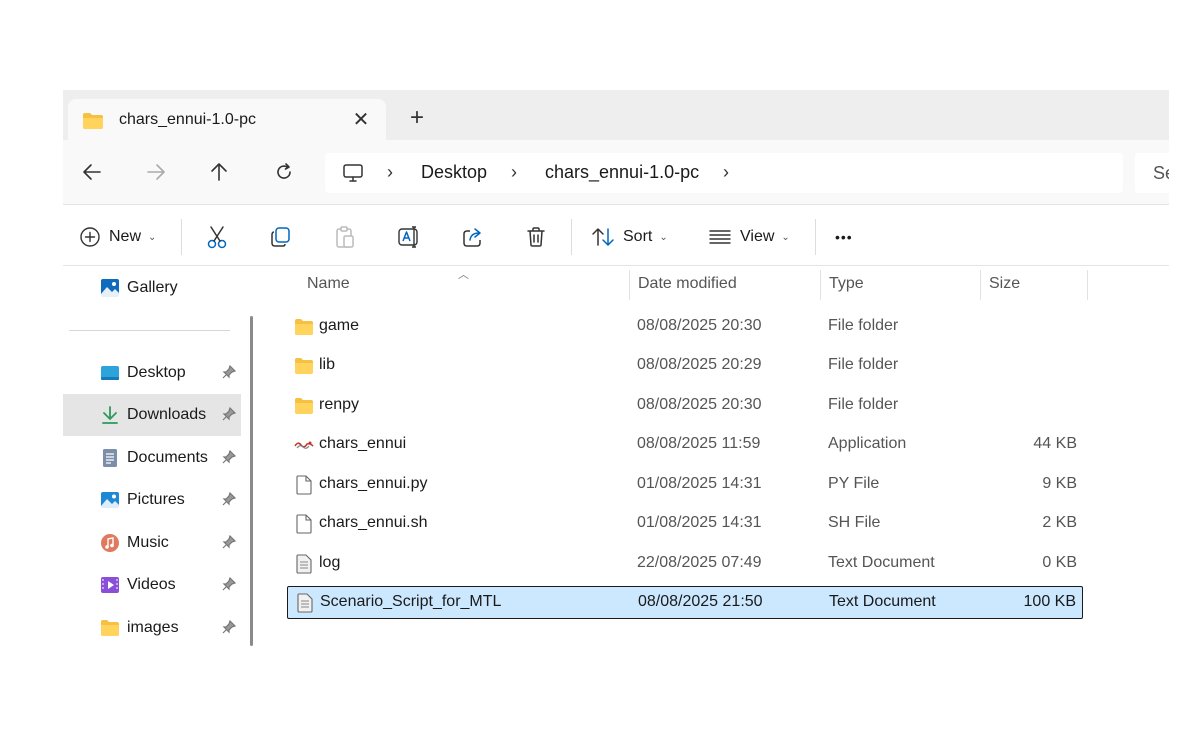 This screenshot has height=736, width=1200. What do you see at coordinates (284, 172) in the screenshot?
I see `refresh-icon` at bounding box center [284, 172].